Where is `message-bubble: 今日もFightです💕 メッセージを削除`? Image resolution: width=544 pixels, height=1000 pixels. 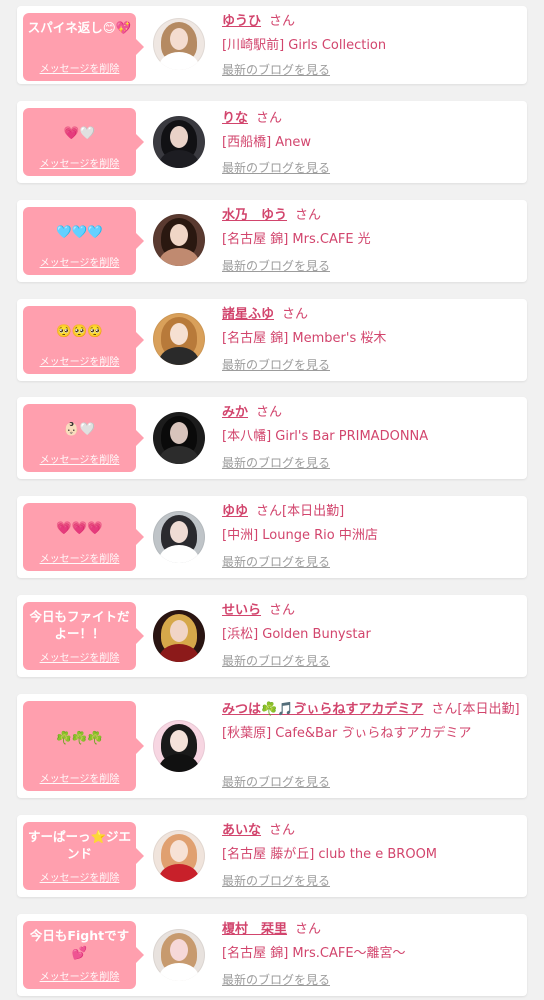 message-bubble: 今日もFightです💕 メッセージを削除 is located at coordinates (83, 955).